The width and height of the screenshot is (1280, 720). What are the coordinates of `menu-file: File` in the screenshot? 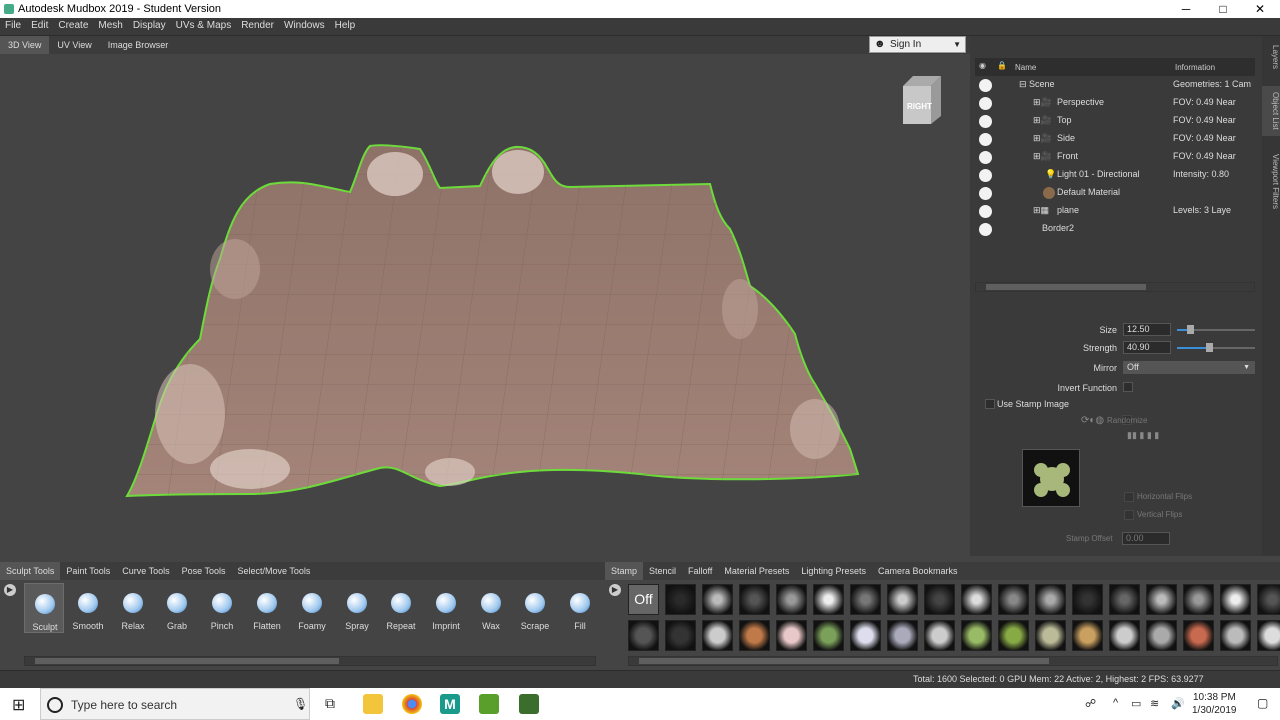 It's located at (13, 25).